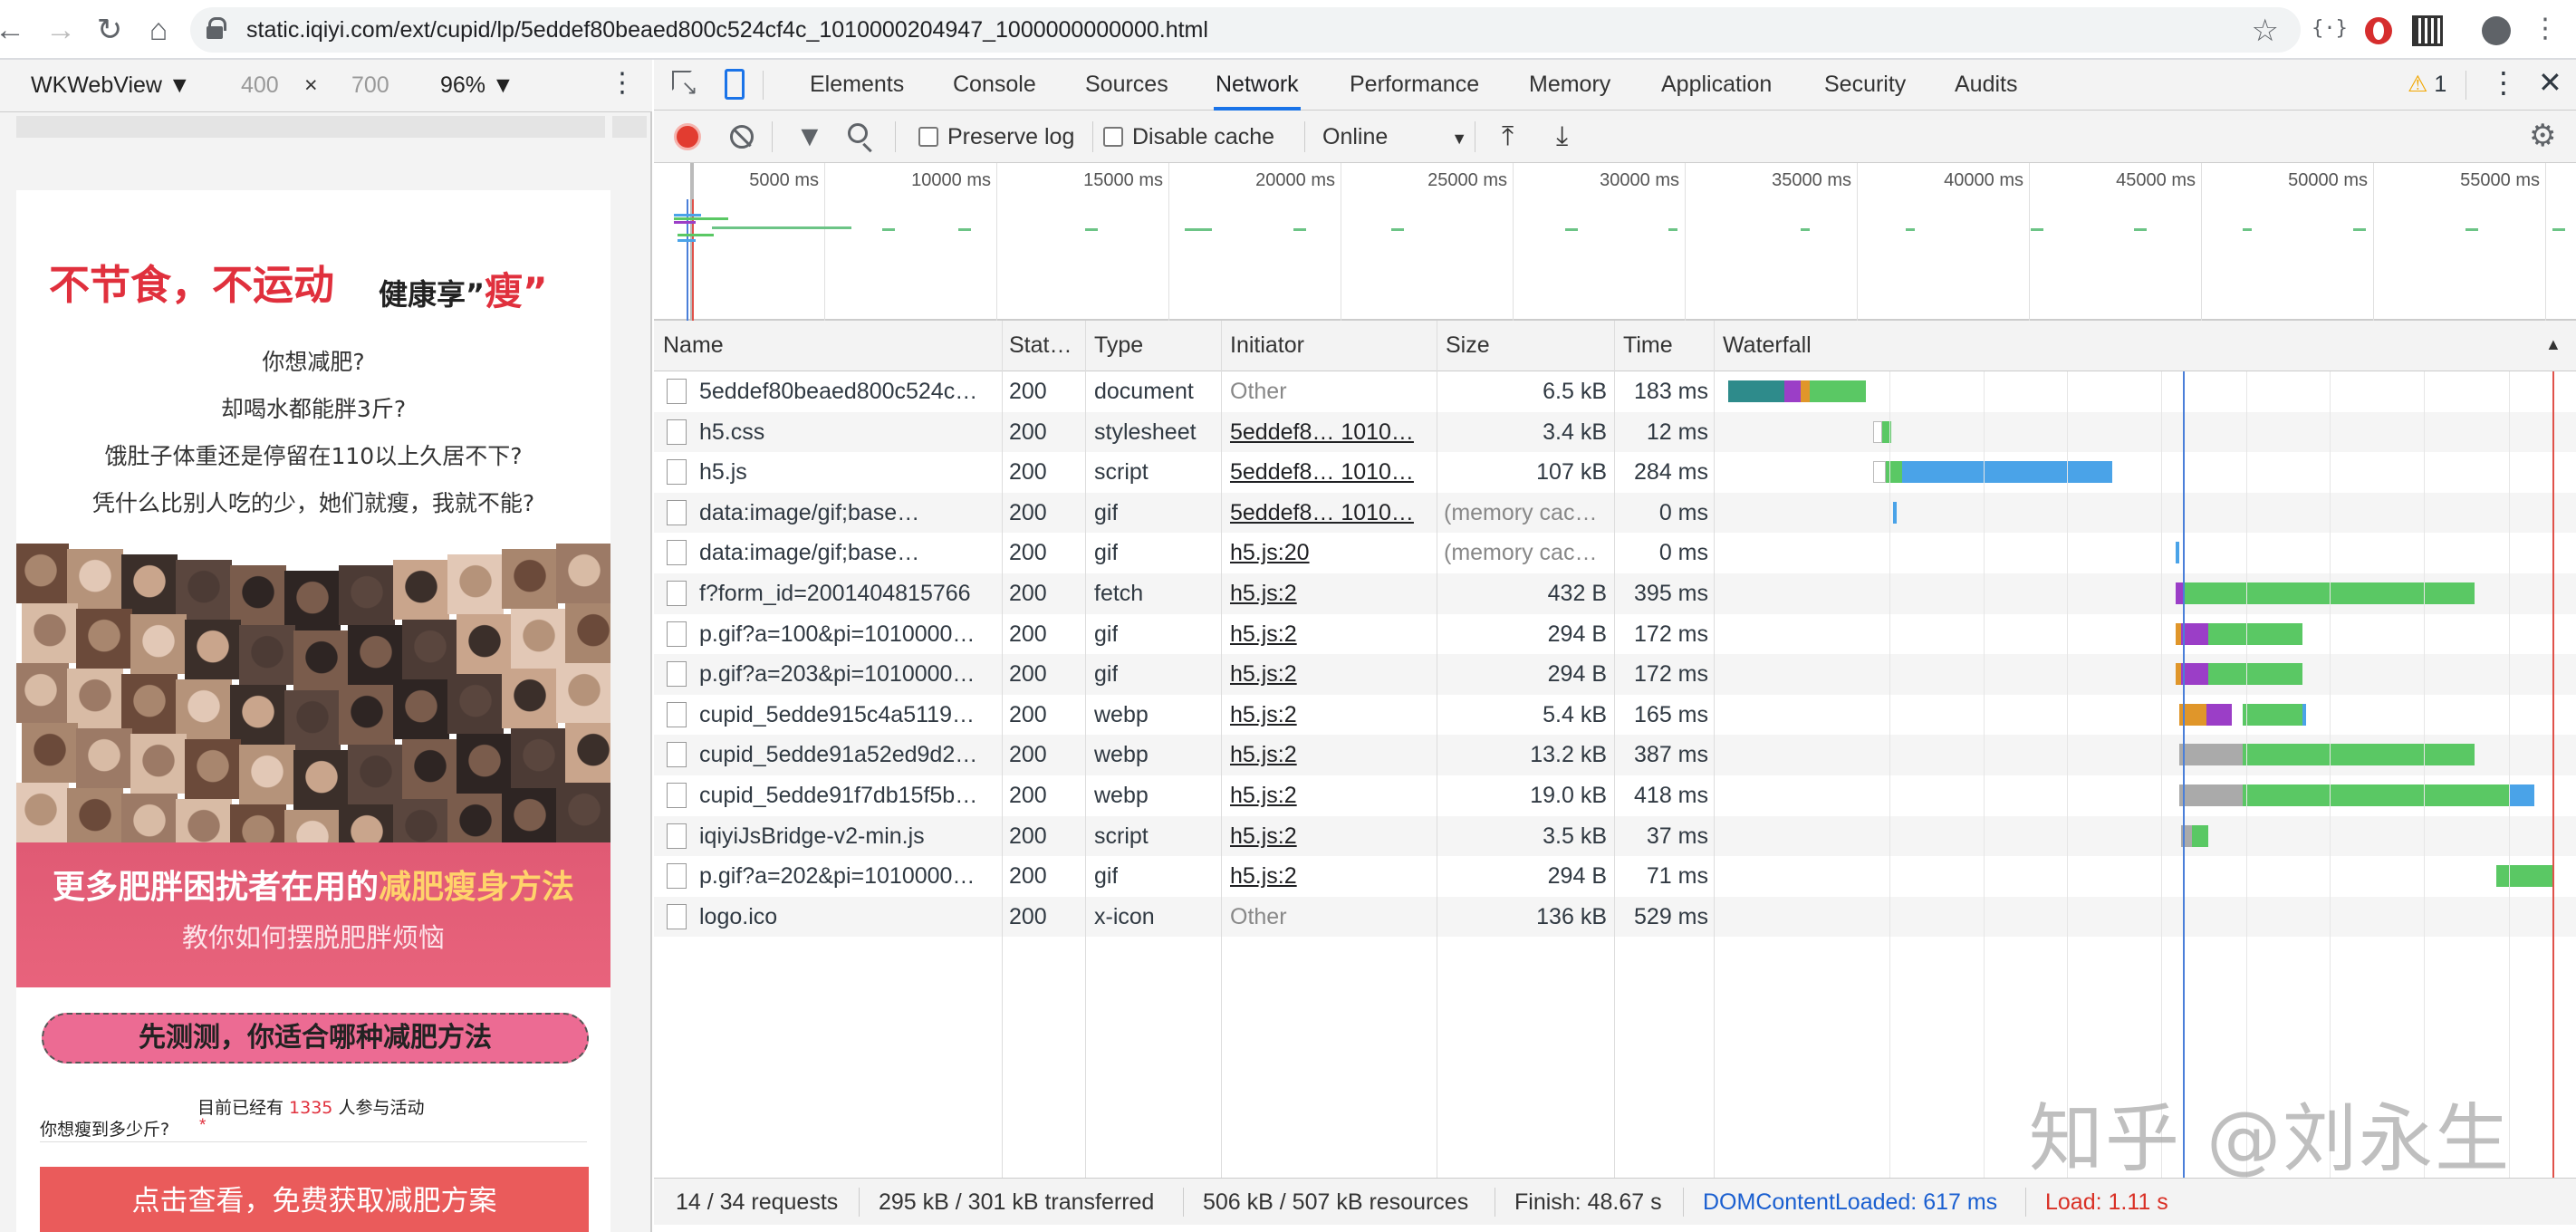 The width and height of the screenshot is (2576, 1232). What do you see at coordinates (1767, 345) in the screenshot?
I see `column-waterfall: Waterfall` at bounding box center [1767, 345].